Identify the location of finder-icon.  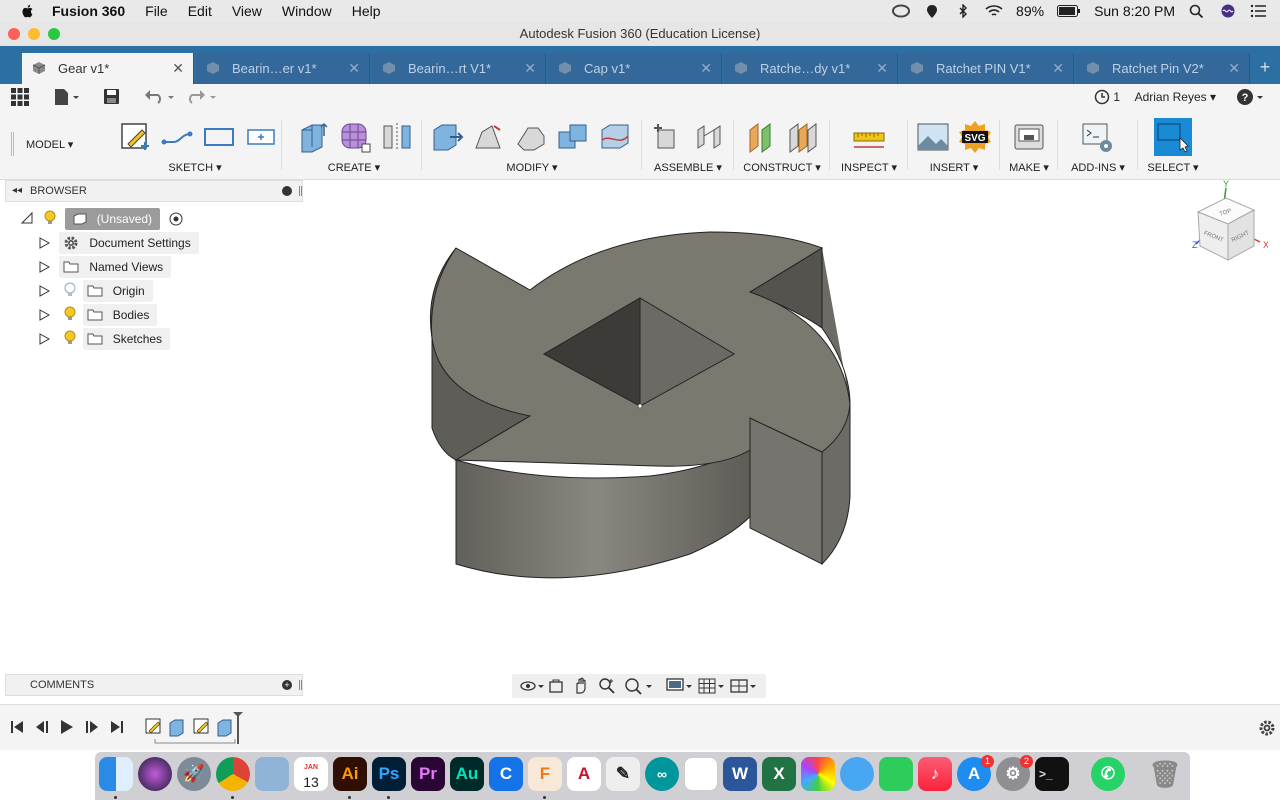
(116, 774).